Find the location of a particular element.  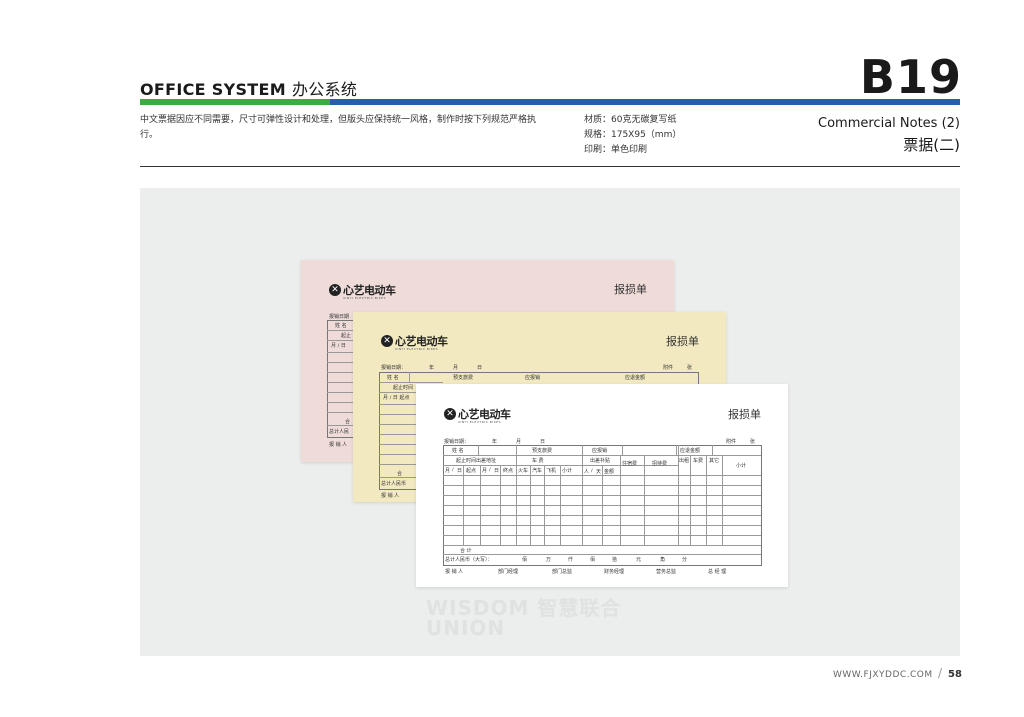

subtitle-en: Commercial Notes (2) is located at coordinates (889, 123).